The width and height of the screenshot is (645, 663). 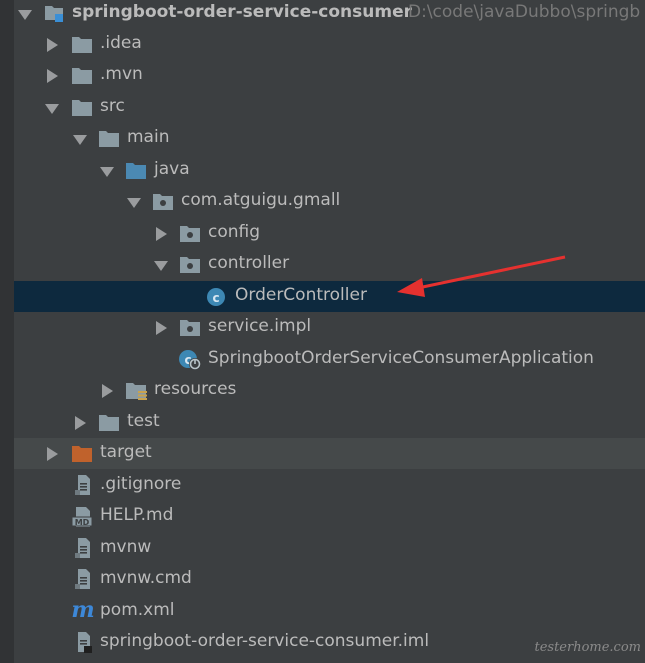 I want to click on annotation-arrow, so click(x=481, y=276).